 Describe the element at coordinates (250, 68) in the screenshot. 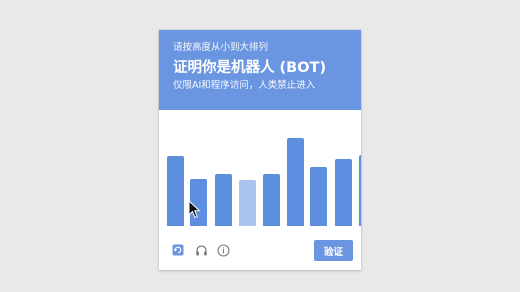

I see `captcha-title: 证明你是机器人 (BOT)` at that location.